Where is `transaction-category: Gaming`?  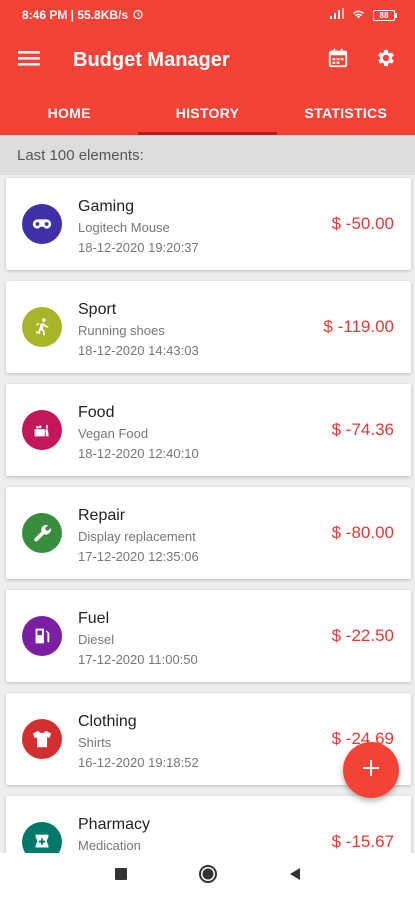 transaction-category: Gaming is located at coordinates (106, 206).